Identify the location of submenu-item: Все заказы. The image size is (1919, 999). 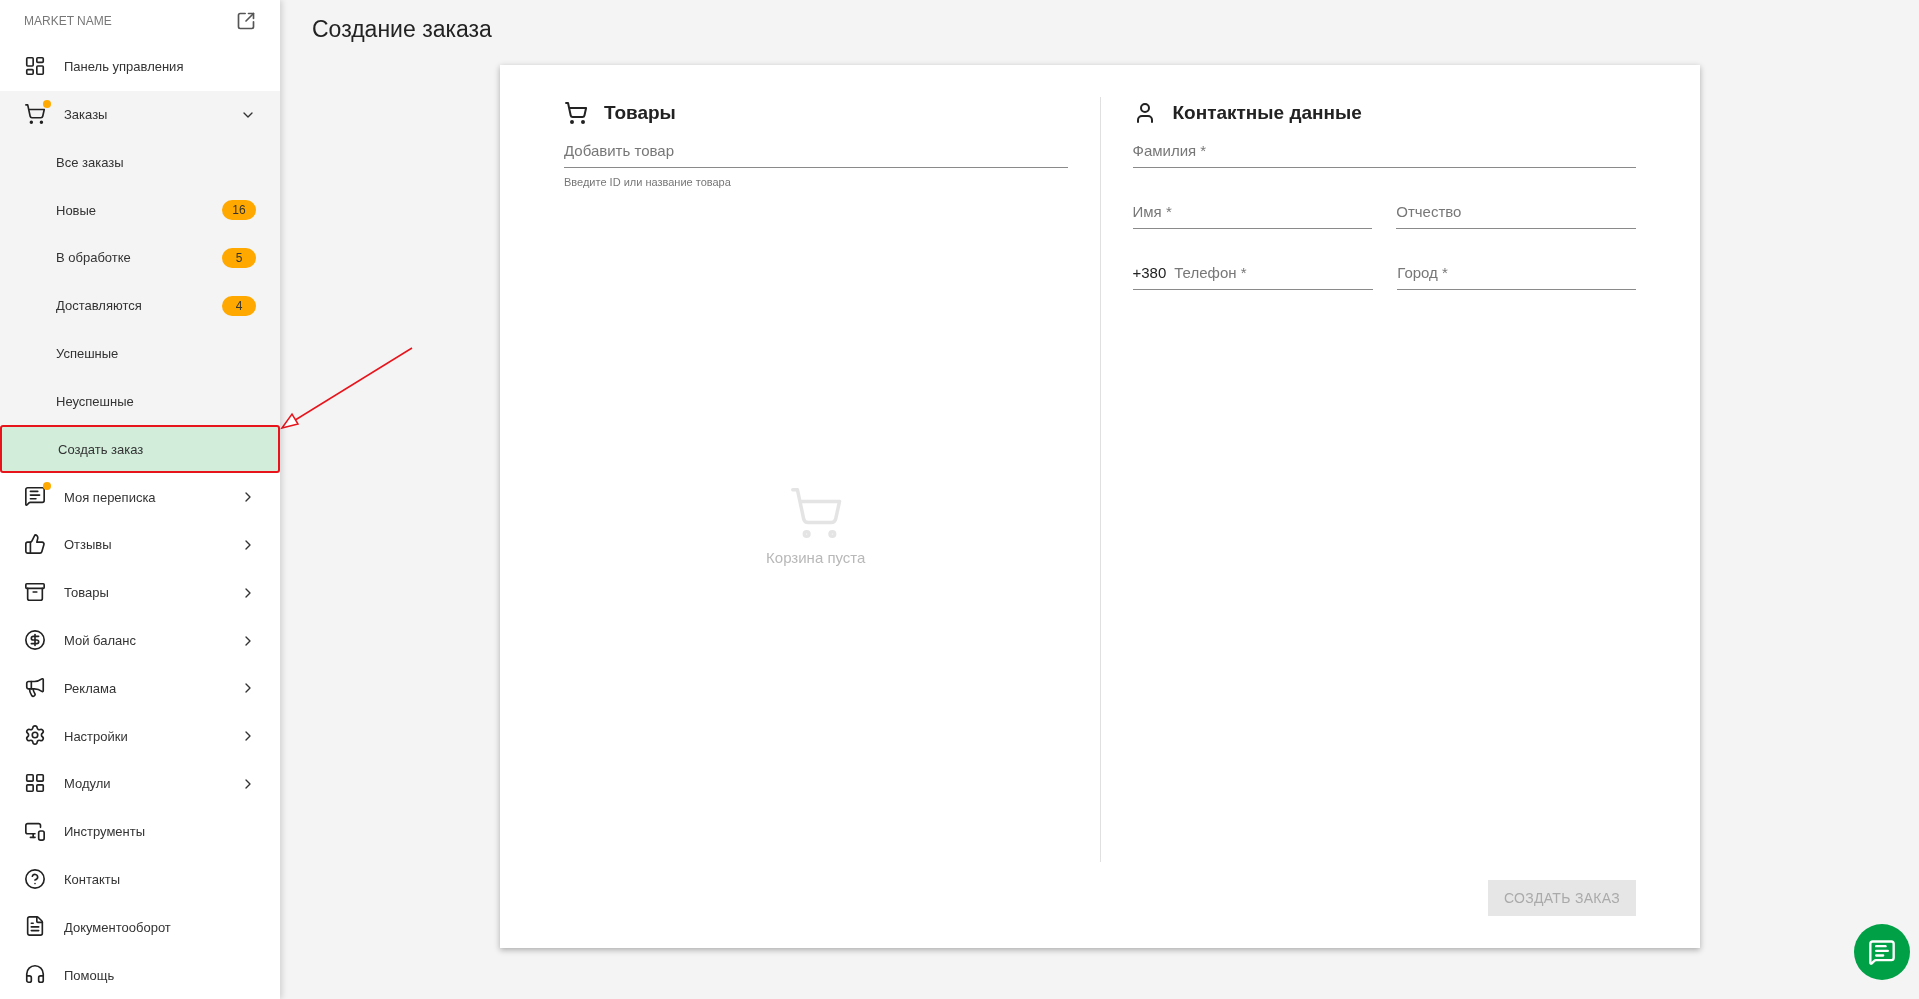
(140, 162).